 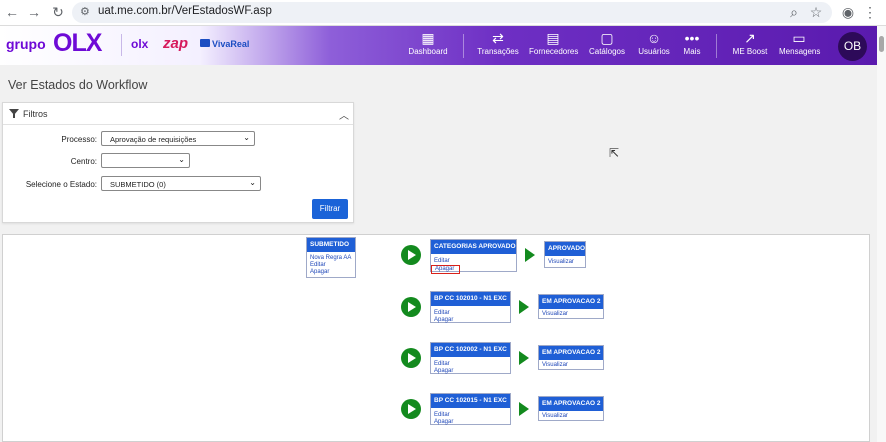 I want to click on more-vert-icon: ⋮, so click(x=870, y=12).